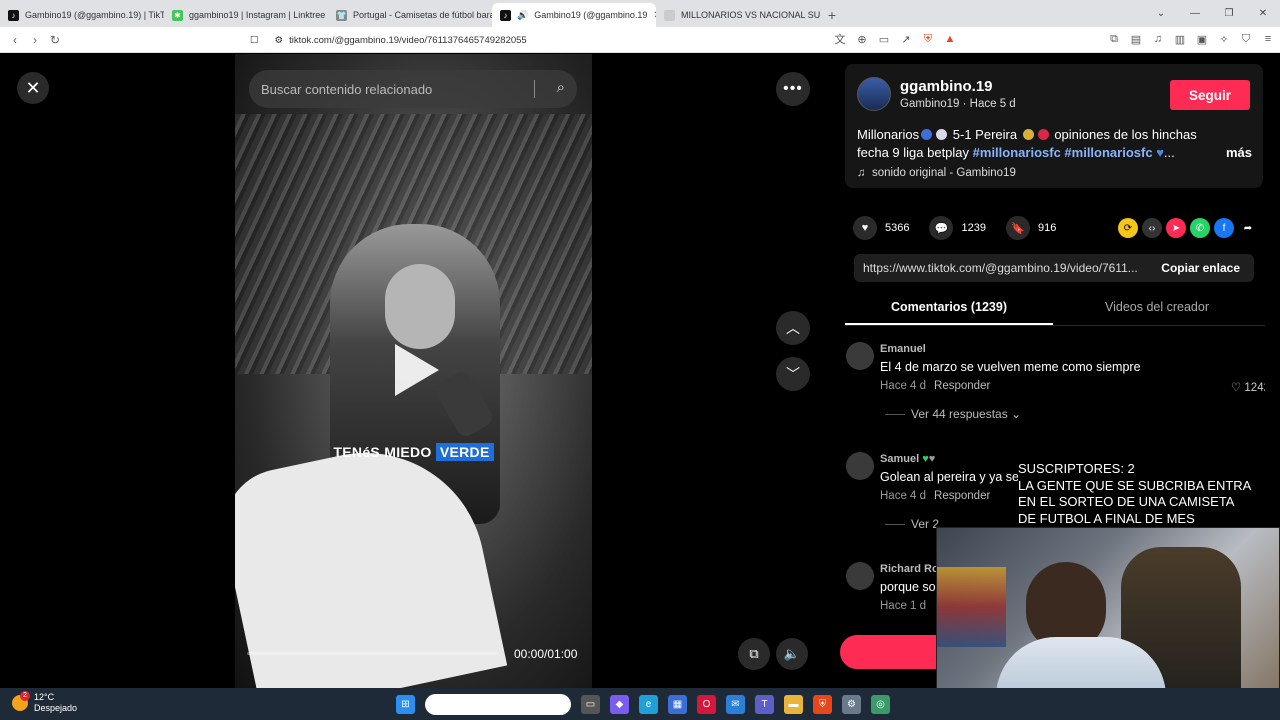 The width and height of the screenshot is (1280, 720). Describe the element at coordinates (55, 40) in the screenshot. I see `reload-icon: ↻` at that location.